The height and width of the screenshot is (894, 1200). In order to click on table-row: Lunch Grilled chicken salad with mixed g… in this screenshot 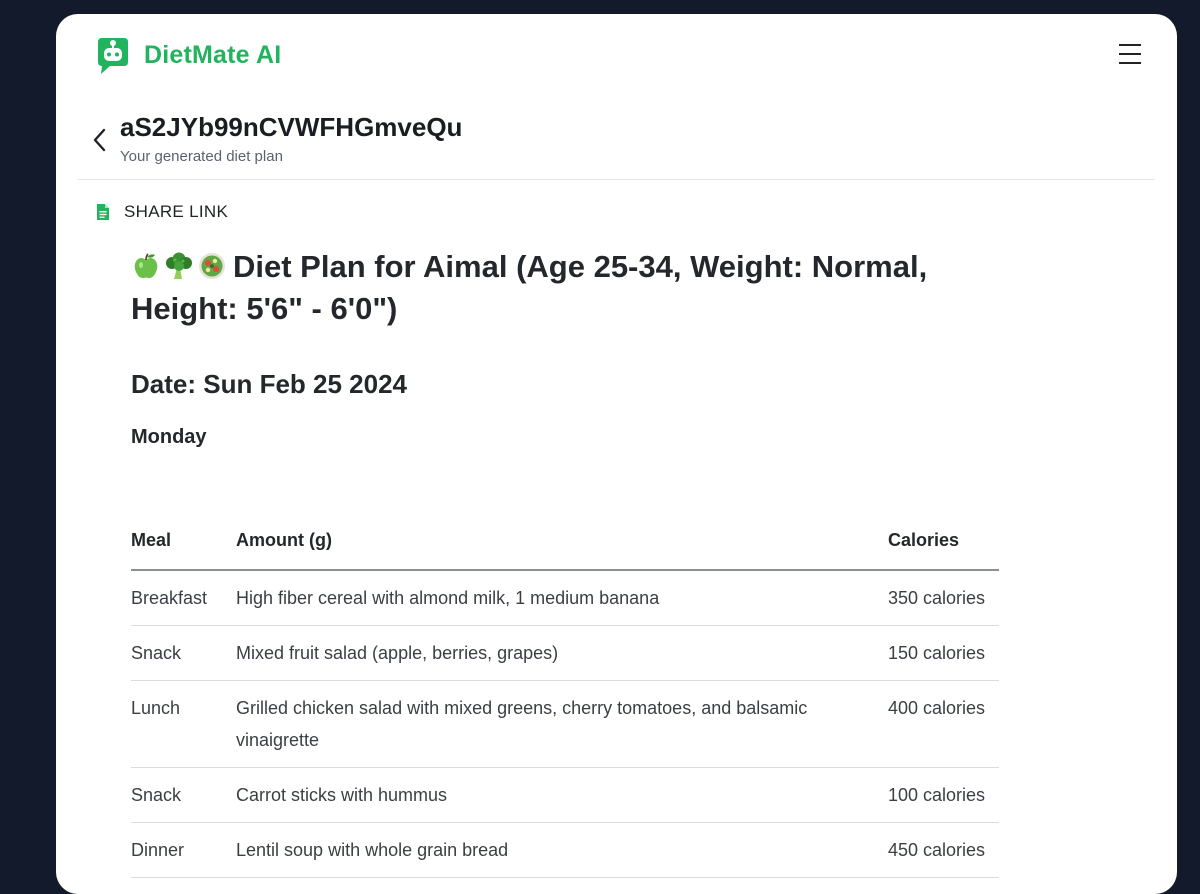, I will do `click(565, 724)`.